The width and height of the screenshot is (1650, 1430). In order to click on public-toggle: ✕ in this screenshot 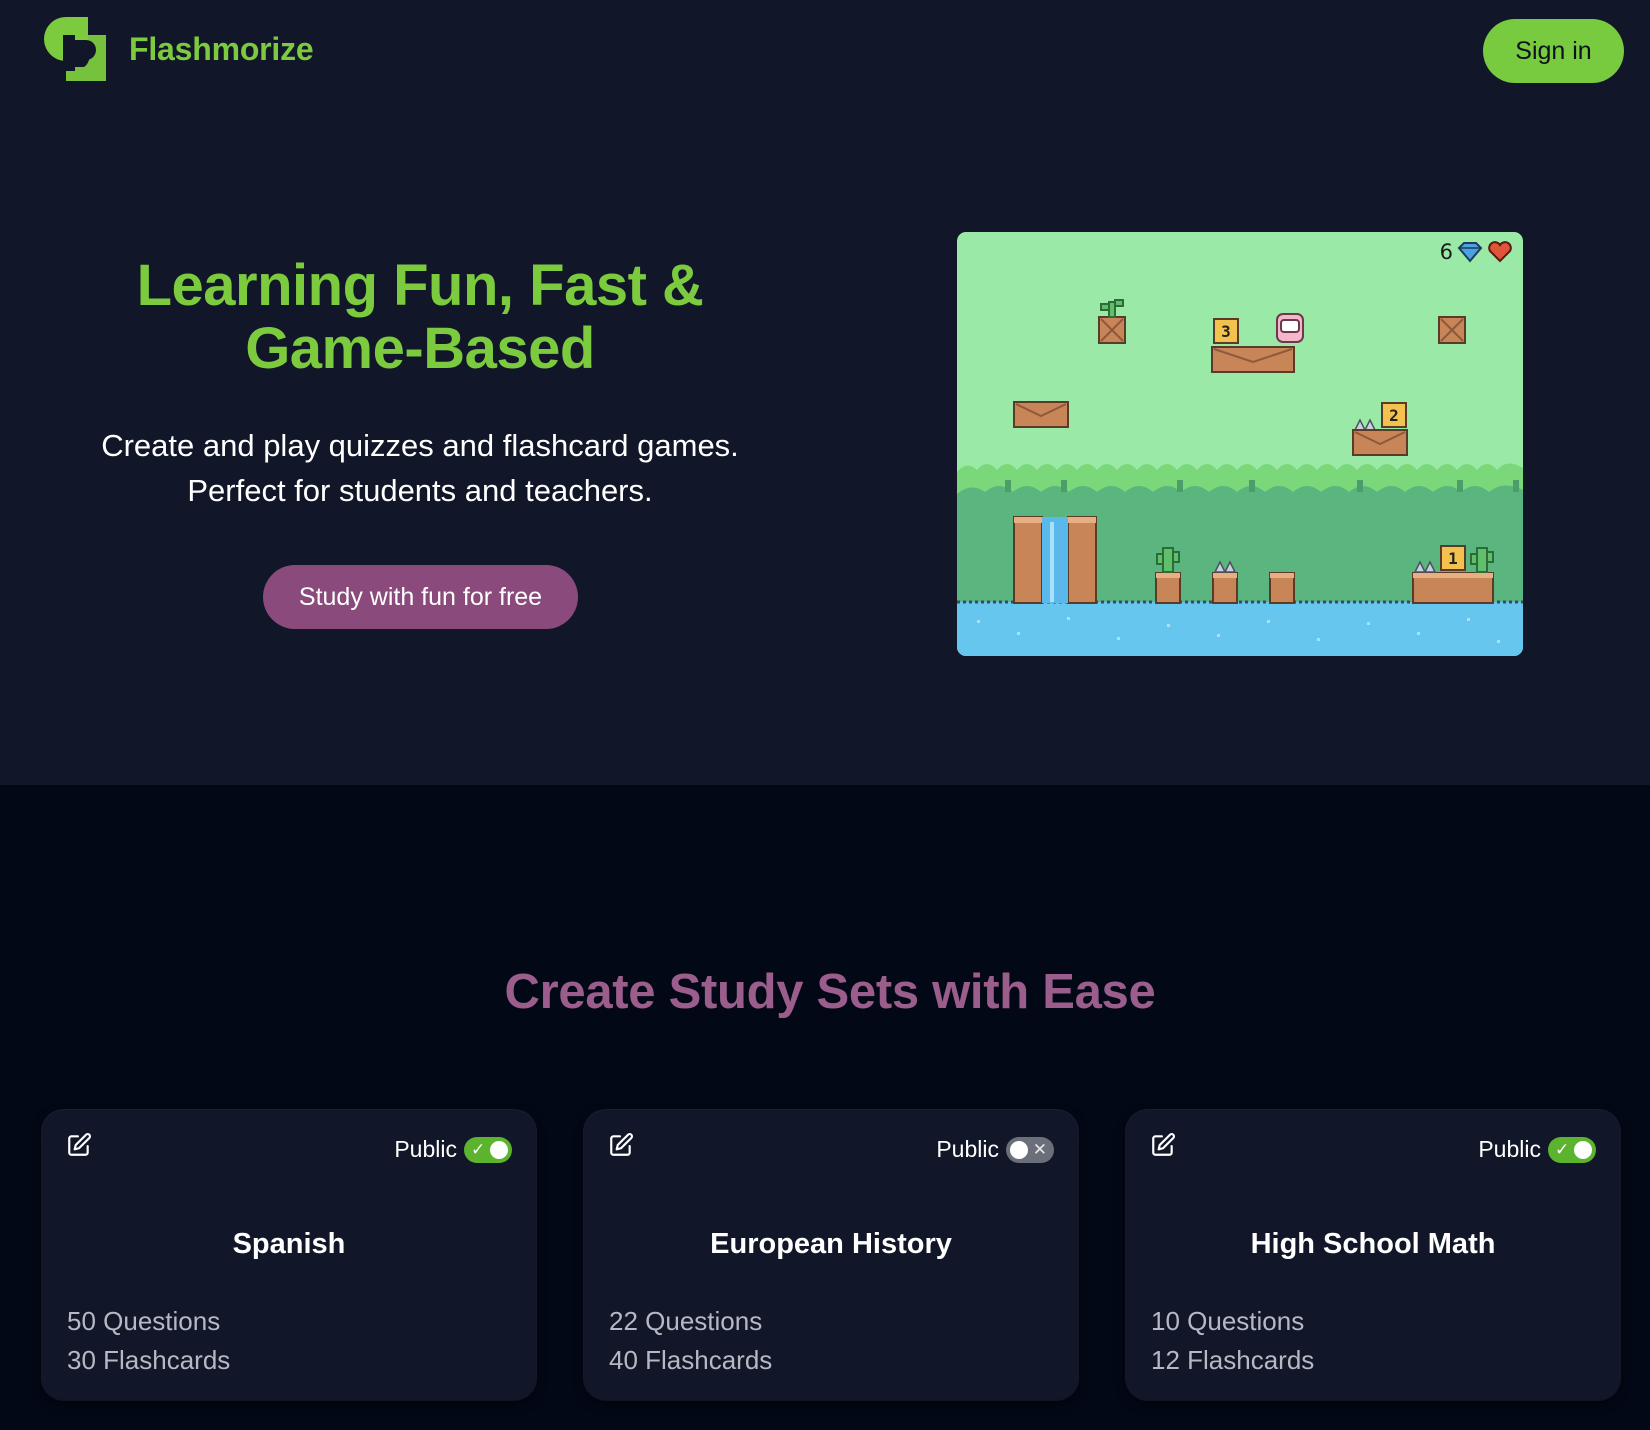, I will do `click(1030, 1149)`.